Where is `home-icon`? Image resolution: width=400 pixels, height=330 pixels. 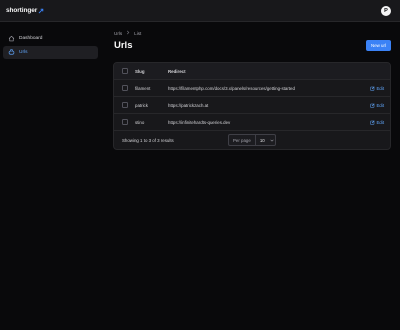
home-icon is located at coordinates (11, 39).